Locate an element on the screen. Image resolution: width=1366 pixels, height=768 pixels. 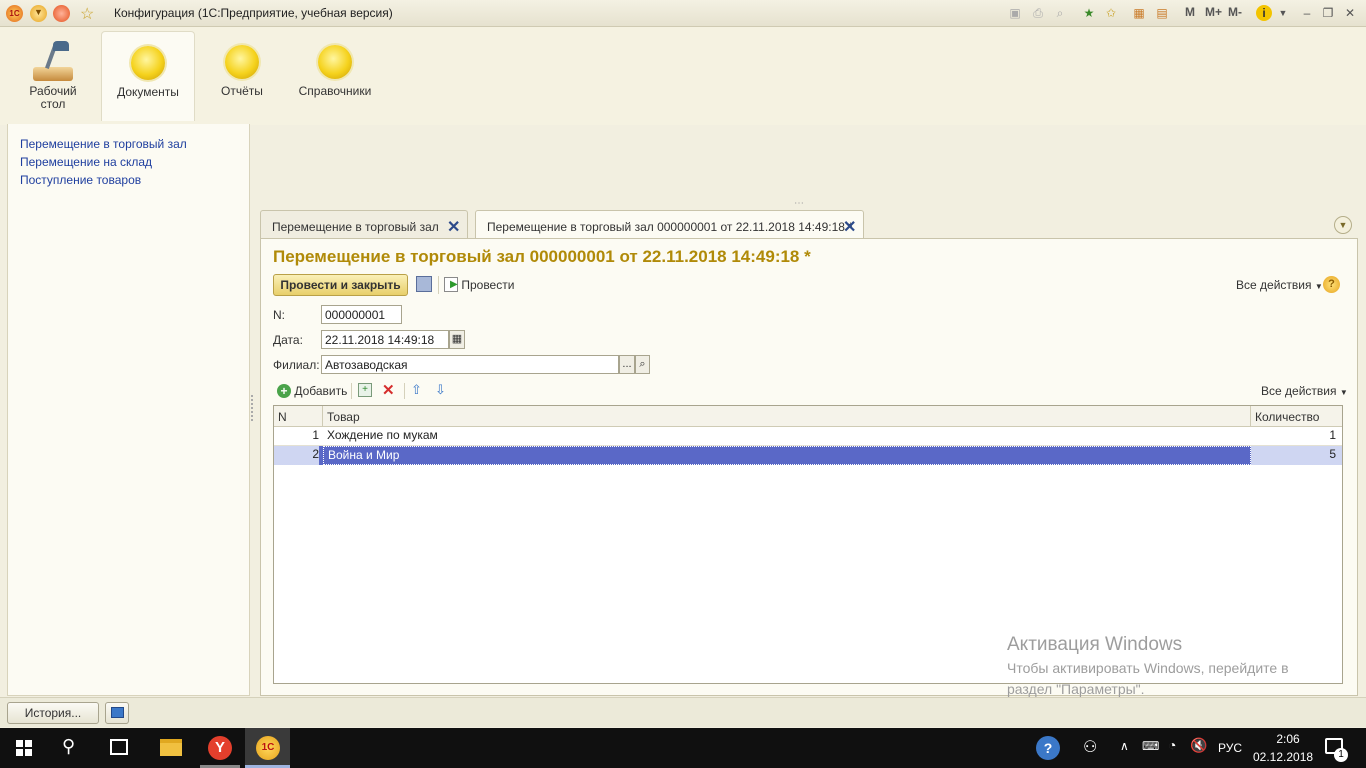
memory-mplus-button: M+ is located at coordinates (1213, 12).